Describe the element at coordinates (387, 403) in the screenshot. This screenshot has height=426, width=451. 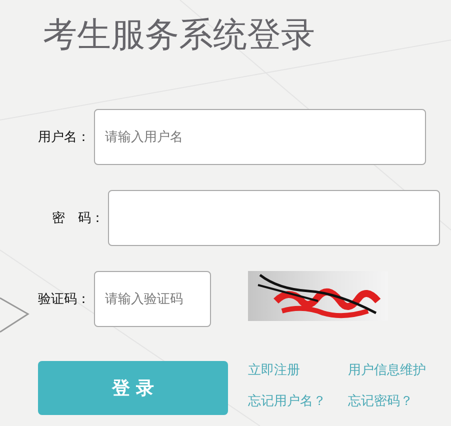
I see `link: 忘记密码？` at that location.